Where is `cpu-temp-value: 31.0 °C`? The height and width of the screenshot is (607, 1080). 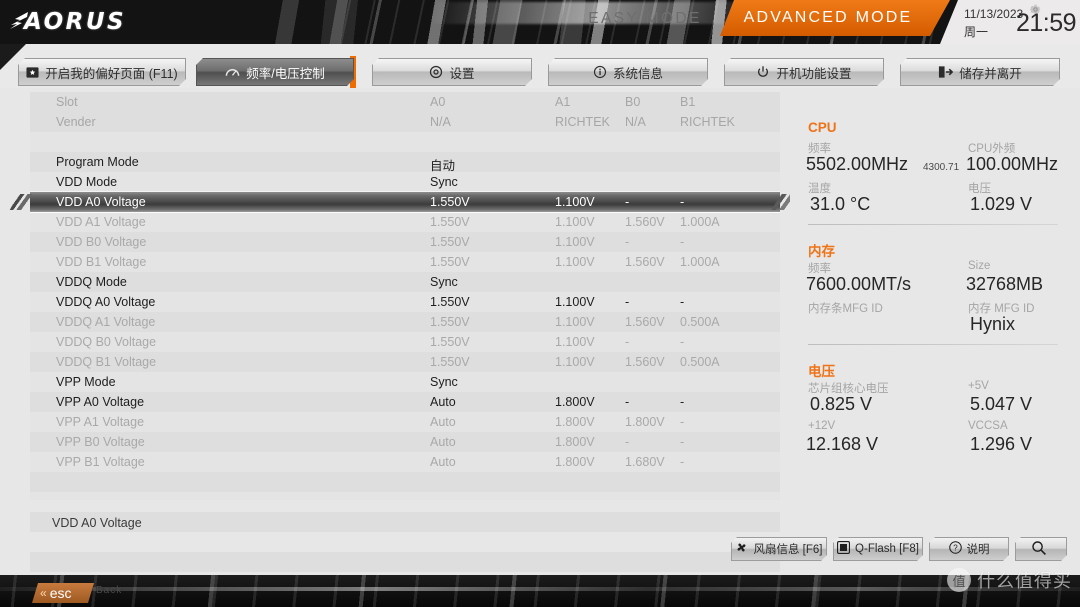 cpu-temp-value: 31.0 °C is located at coordinates (840, 204).